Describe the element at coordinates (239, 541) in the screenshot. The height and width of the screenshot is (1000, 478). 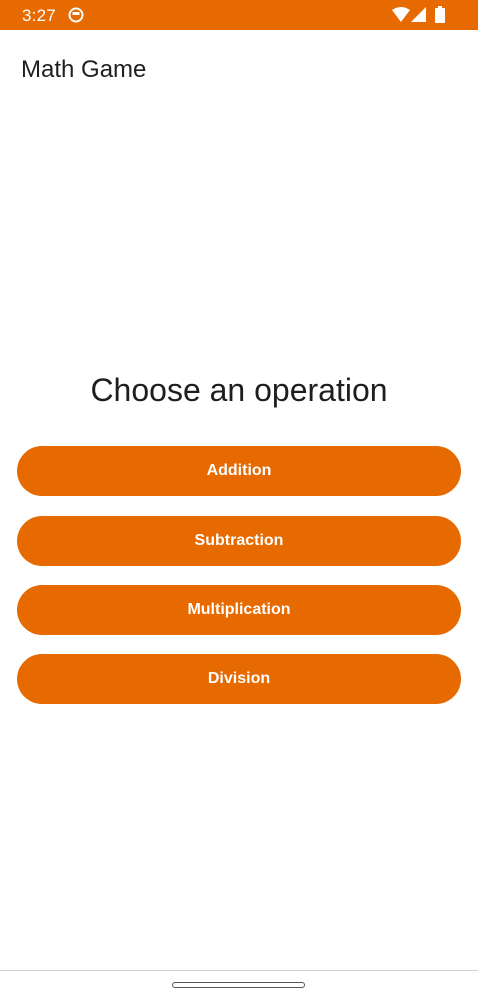
I see `subtraction-button: Subtraction` at that location.